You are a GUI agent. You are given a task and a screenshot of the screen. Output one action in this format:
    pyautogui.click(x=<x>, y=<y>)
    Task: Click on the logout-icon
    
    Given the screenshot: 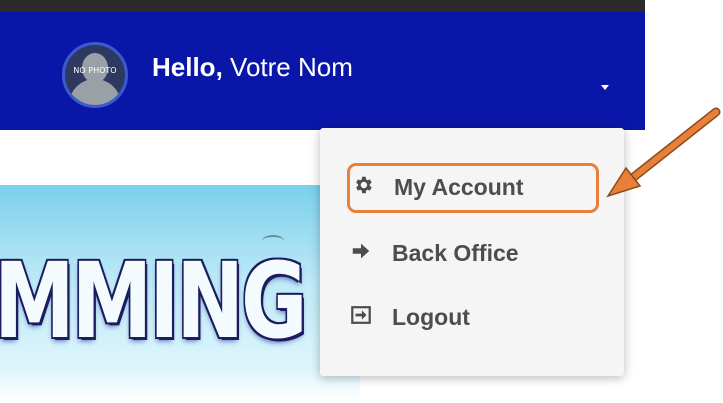 What is the action you would take?
    pyautogui.click(x=361, y=317)
    